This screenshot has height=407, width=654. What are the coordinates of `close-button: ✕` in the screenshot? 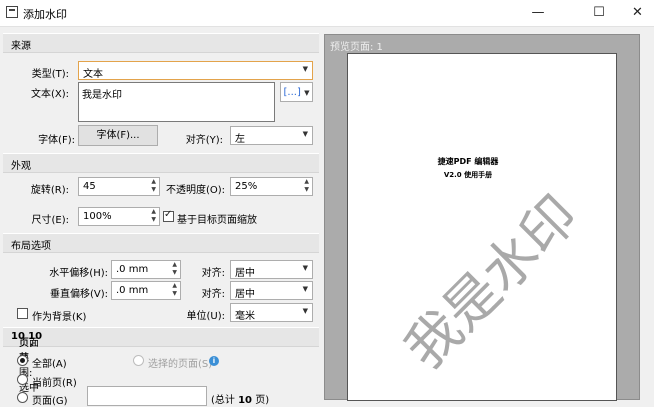 It's located at (637, 13).